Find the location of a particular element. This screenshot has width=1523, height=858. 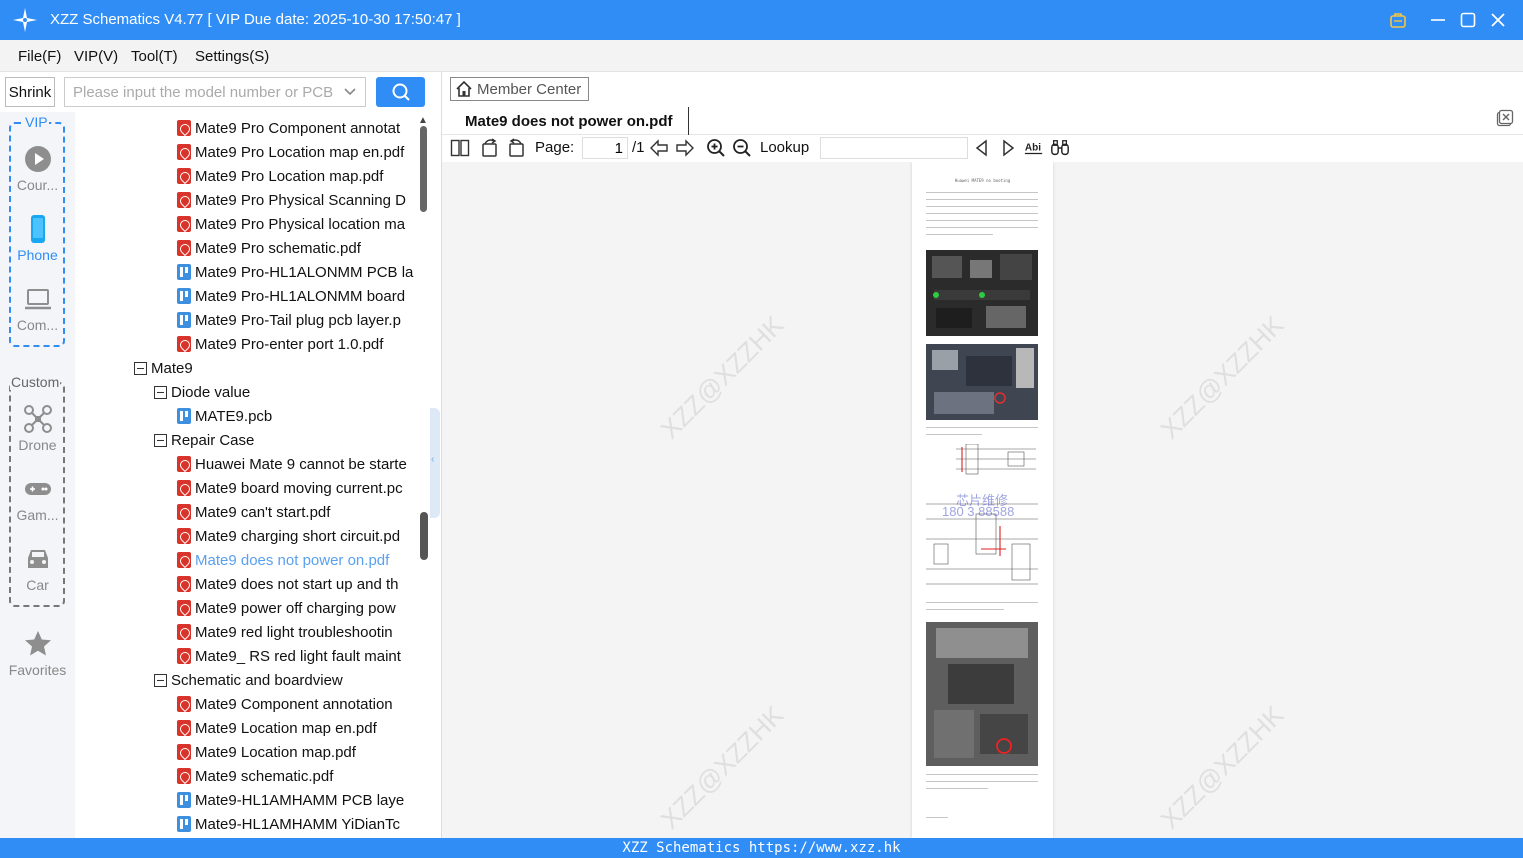

tree-file: Mate9 can't start.pdf is located at coordinates (253, 512).